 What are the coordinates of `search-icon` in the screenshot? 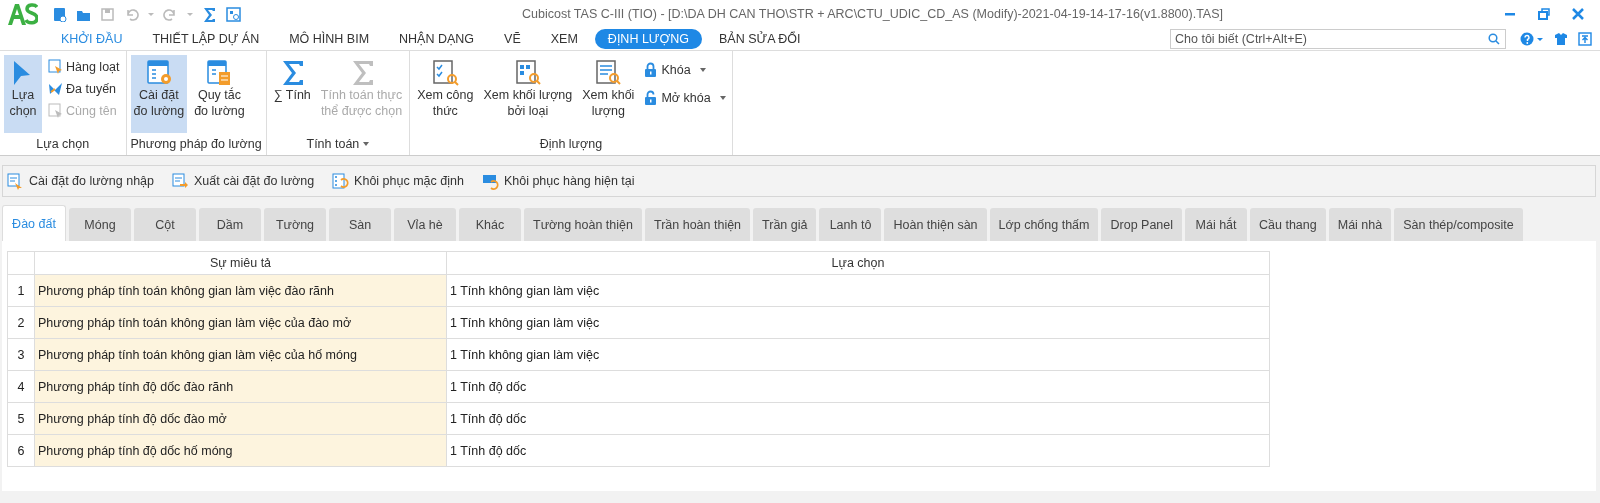 It's located at (1494, 39).